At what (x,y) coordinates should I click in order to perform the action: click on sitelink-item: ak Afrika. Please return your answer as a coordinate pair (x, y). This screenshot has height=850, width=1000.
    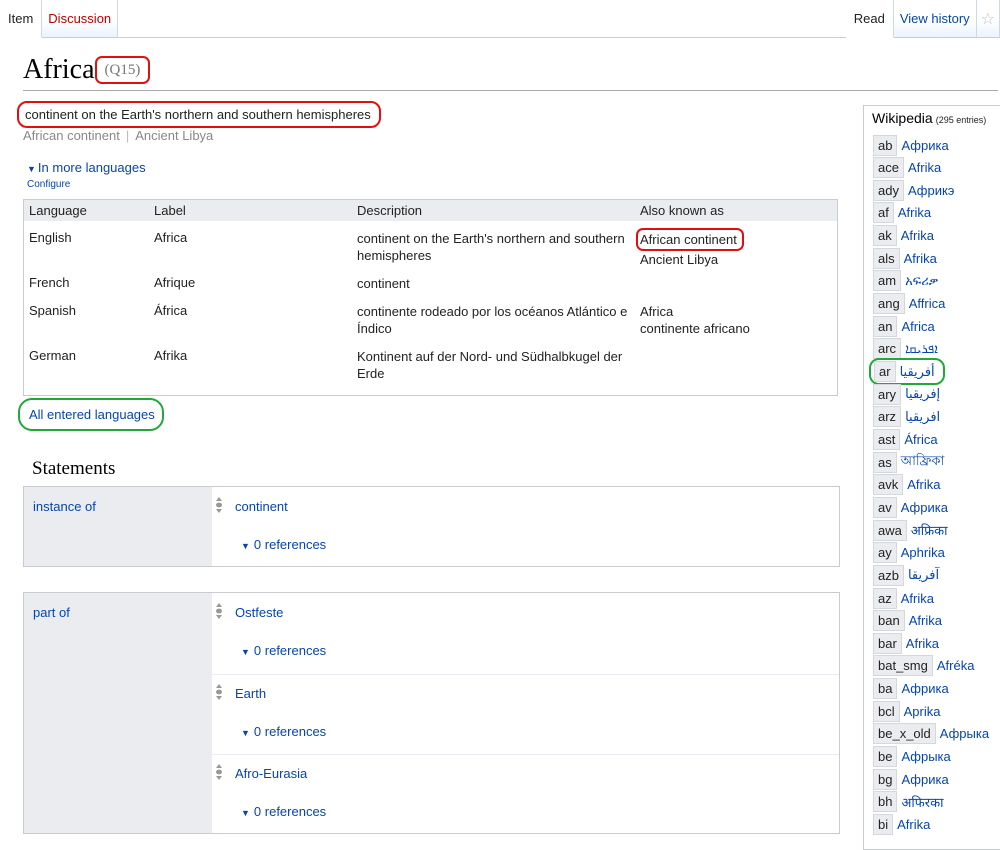
    Looking at the image, I should click on (903, 236).